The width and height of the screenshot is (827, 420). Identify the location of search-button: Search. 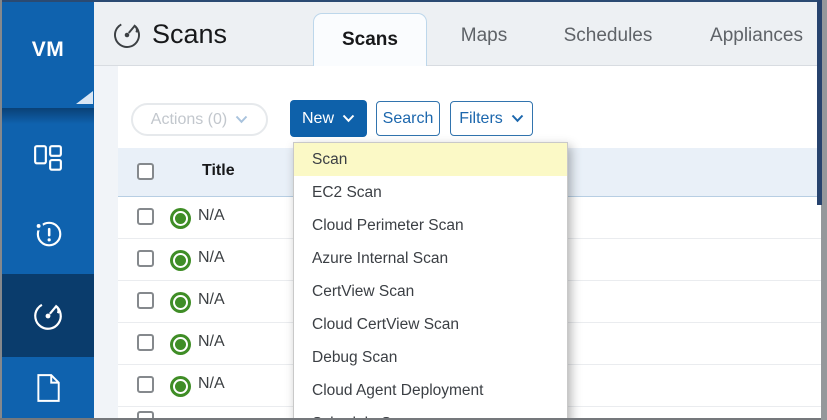
(408, 118).